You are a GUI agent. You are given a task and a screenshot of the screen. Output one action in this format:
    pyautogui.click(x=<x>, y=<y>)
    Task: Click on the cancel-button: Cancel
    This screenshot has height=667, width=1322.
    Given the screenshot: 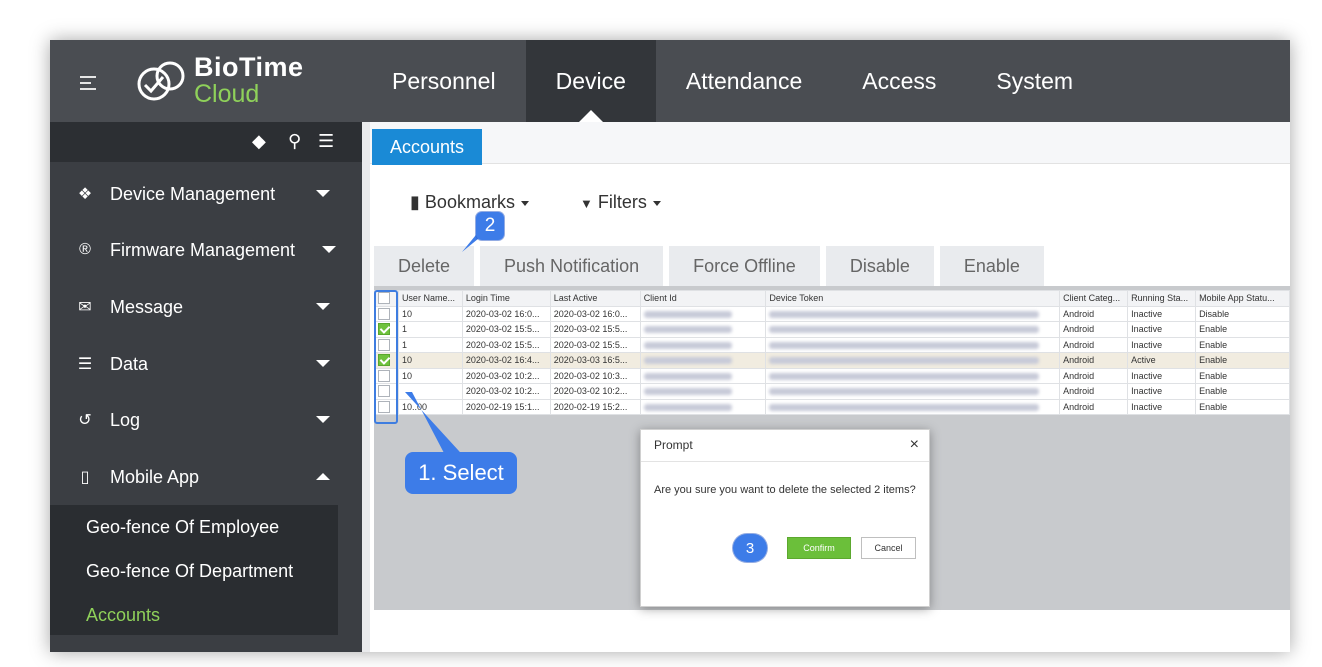 What is the action you would take?
    pyautogui.click(x=888, y=548)
    